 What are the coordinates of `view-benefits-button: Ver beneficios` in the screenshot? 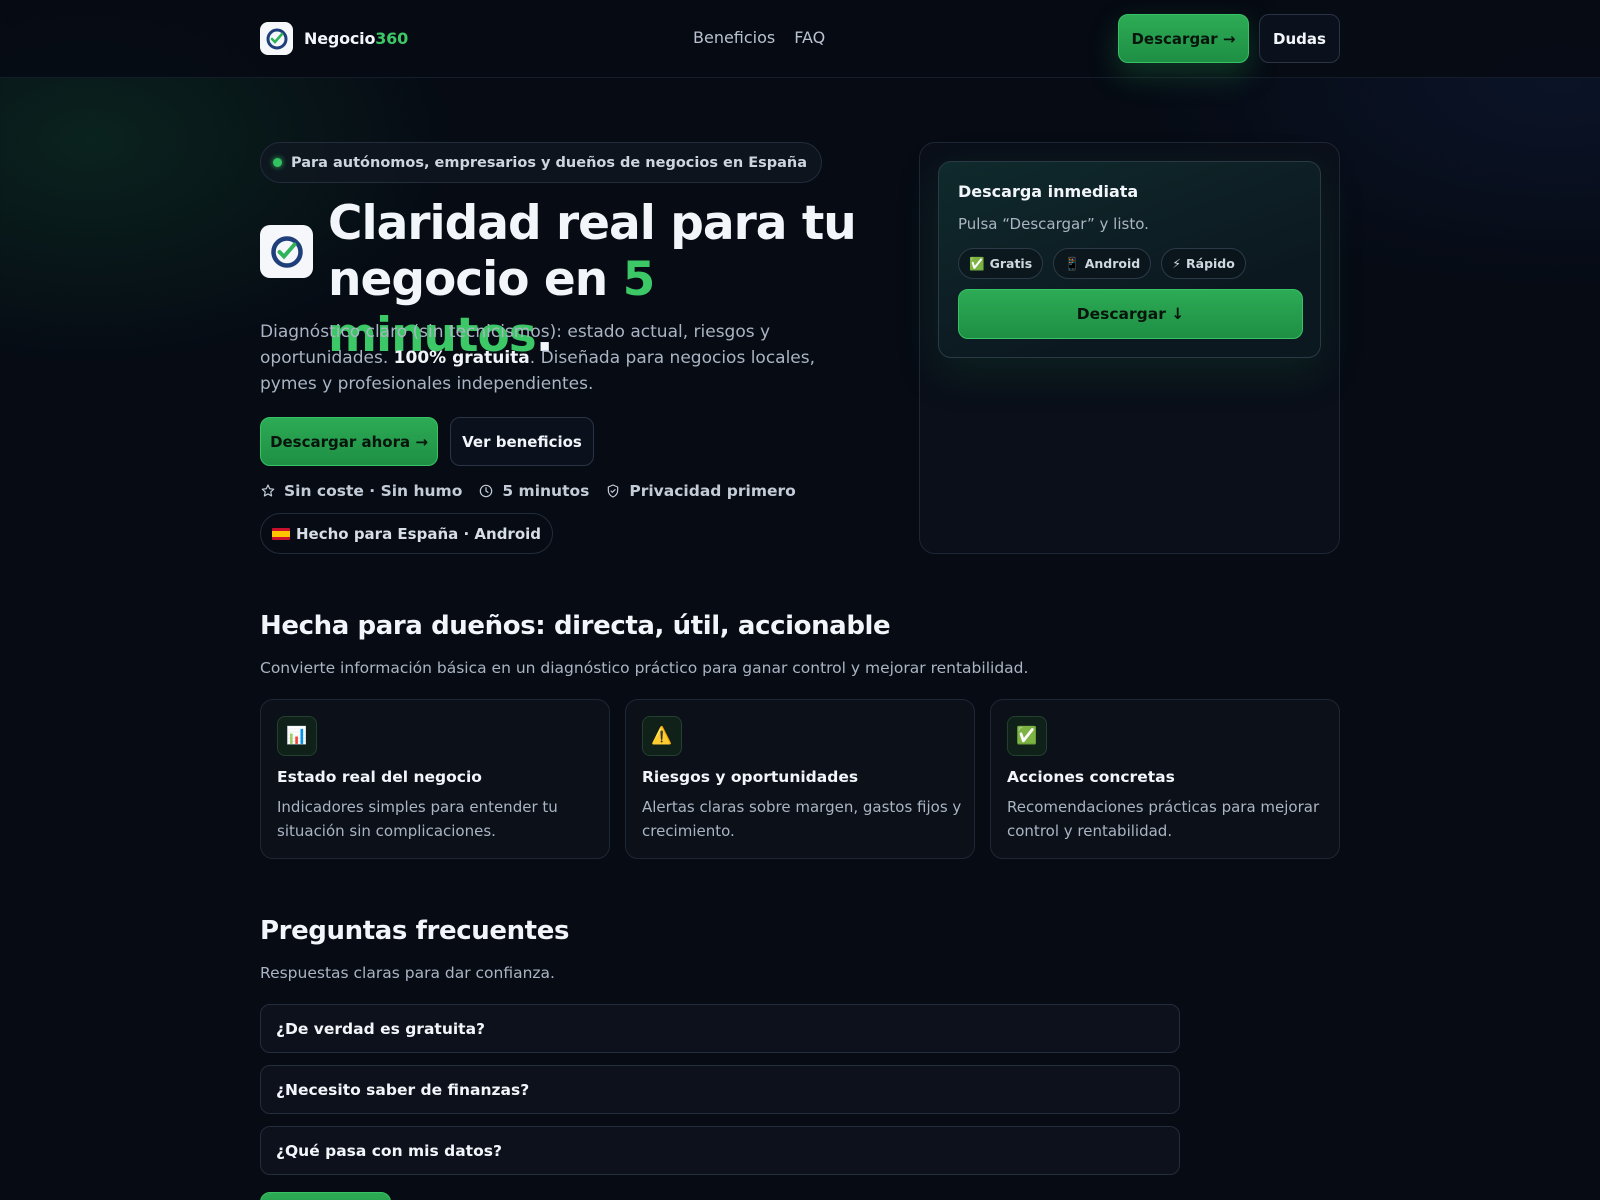 It's located at (522, 441).